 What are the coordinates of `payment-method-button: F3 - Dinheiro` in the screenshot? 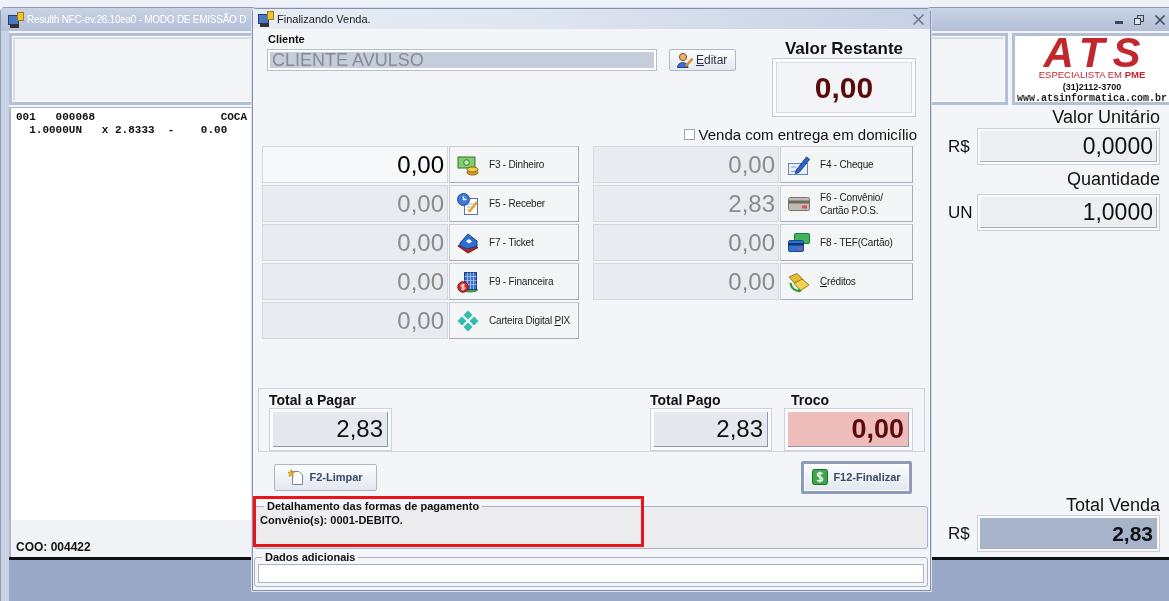 It's located at (514, 164).